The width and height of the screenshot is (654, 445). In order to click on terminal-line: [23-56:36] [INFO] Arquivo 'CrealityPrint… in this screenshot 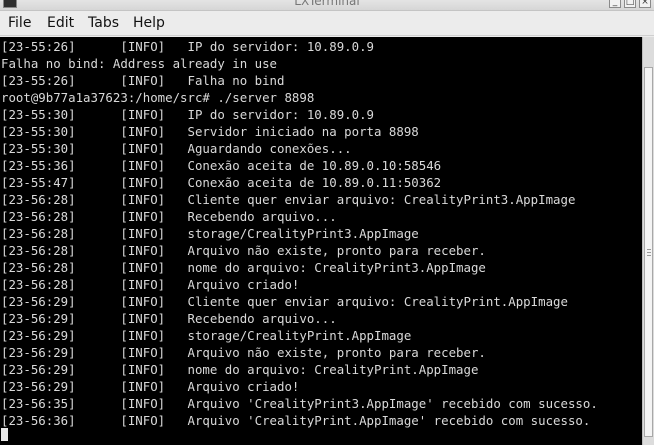, I will do `click(296, 420)`.